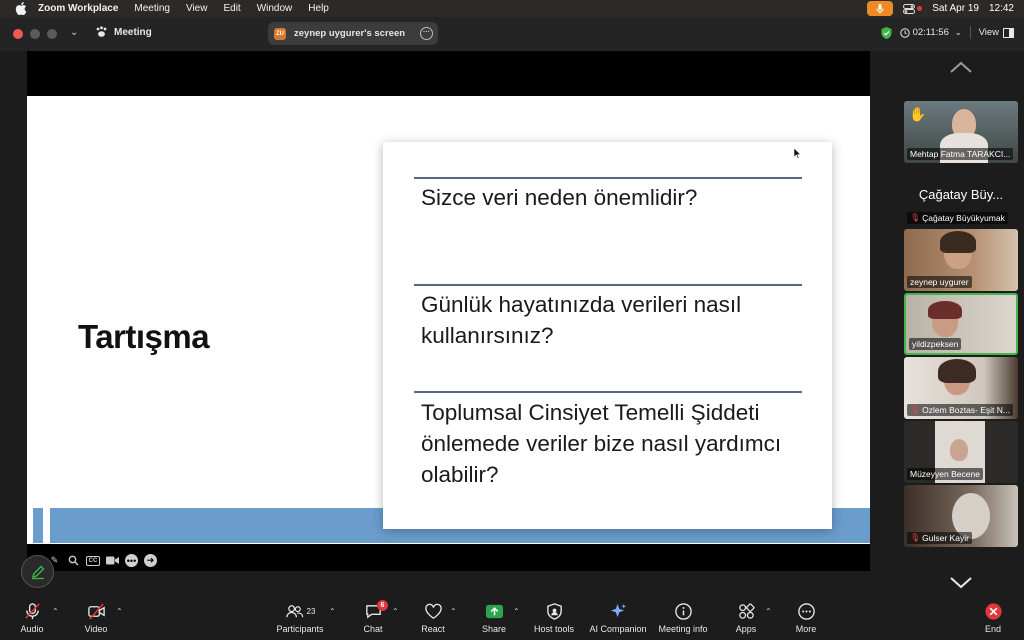 The height and width of the screenshot is (640, 1024). What do you see at coordinates (300, 629) in the screenshot?
I see `participants-label: Participants` at bounding box center [300, 629].